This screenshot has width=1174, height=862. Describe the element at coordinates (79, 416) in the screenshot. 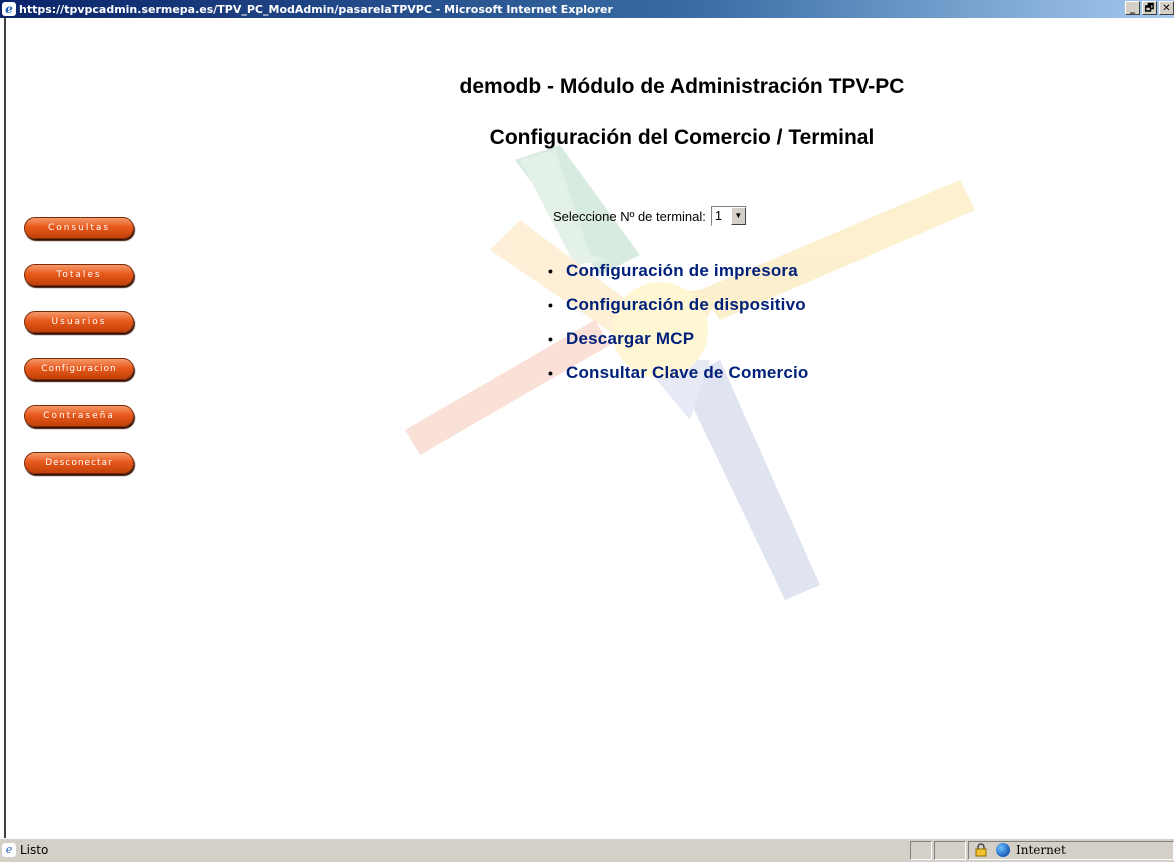

I see `nav-button-contrasena: Contraseña` at that location.